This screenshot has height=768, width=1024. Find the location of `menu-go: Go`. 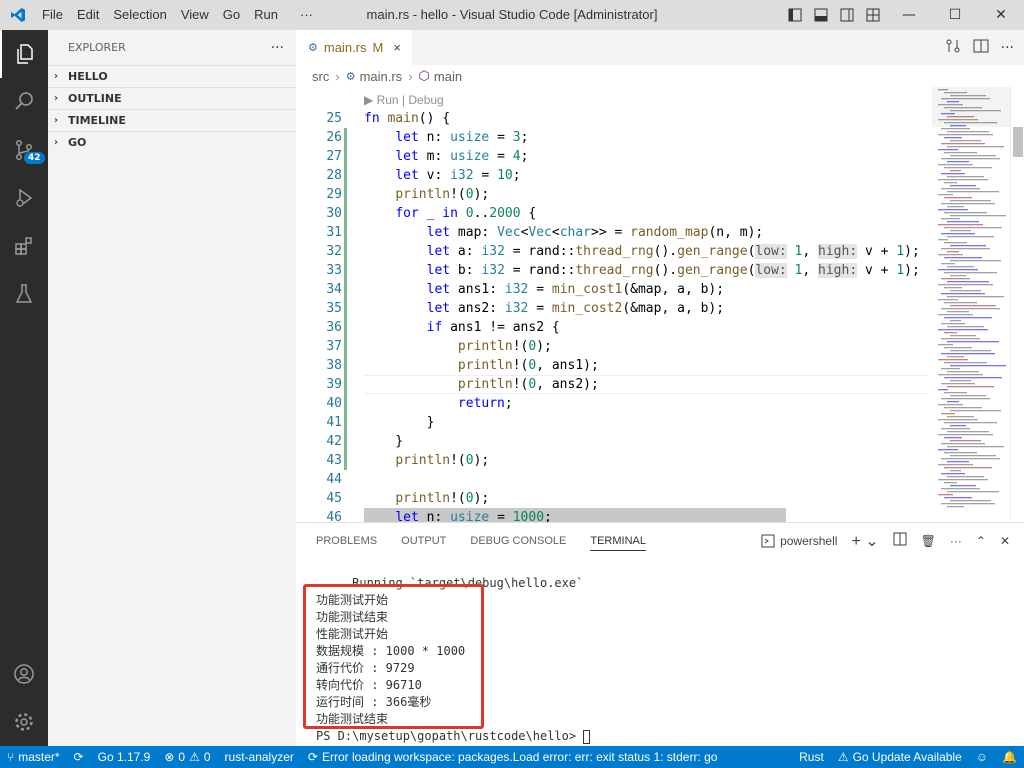

menu-go: Go is located at coordinates (231, 15).